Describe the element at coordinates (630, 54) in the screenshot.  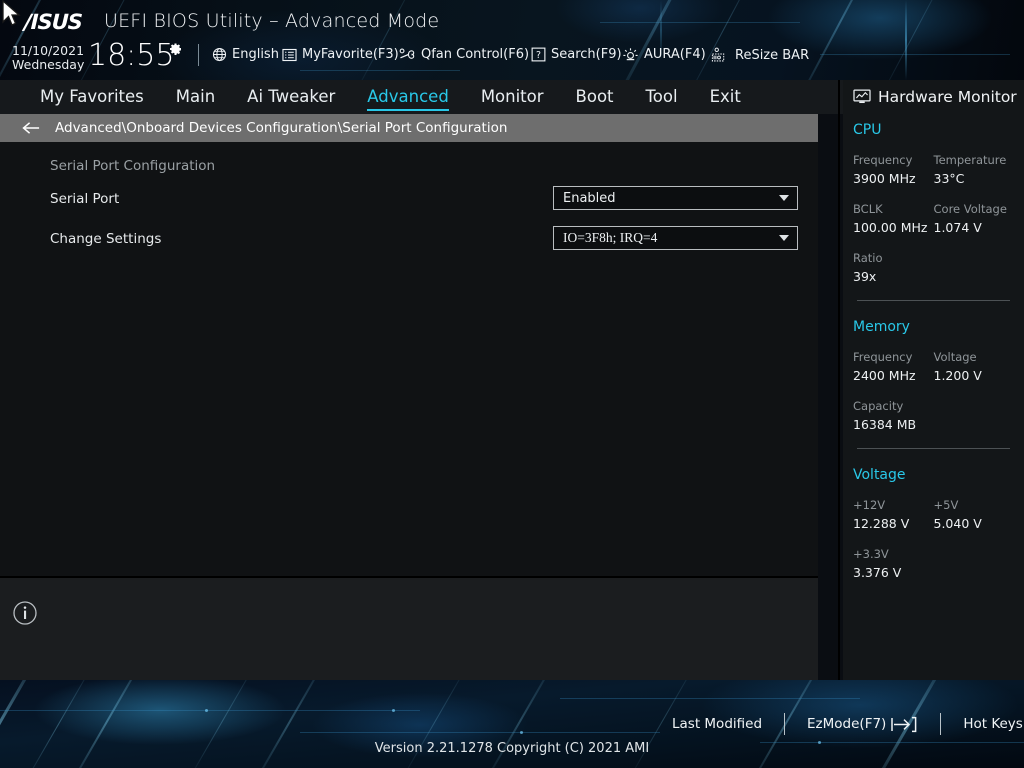
I see `aura-light-icon` at that location.